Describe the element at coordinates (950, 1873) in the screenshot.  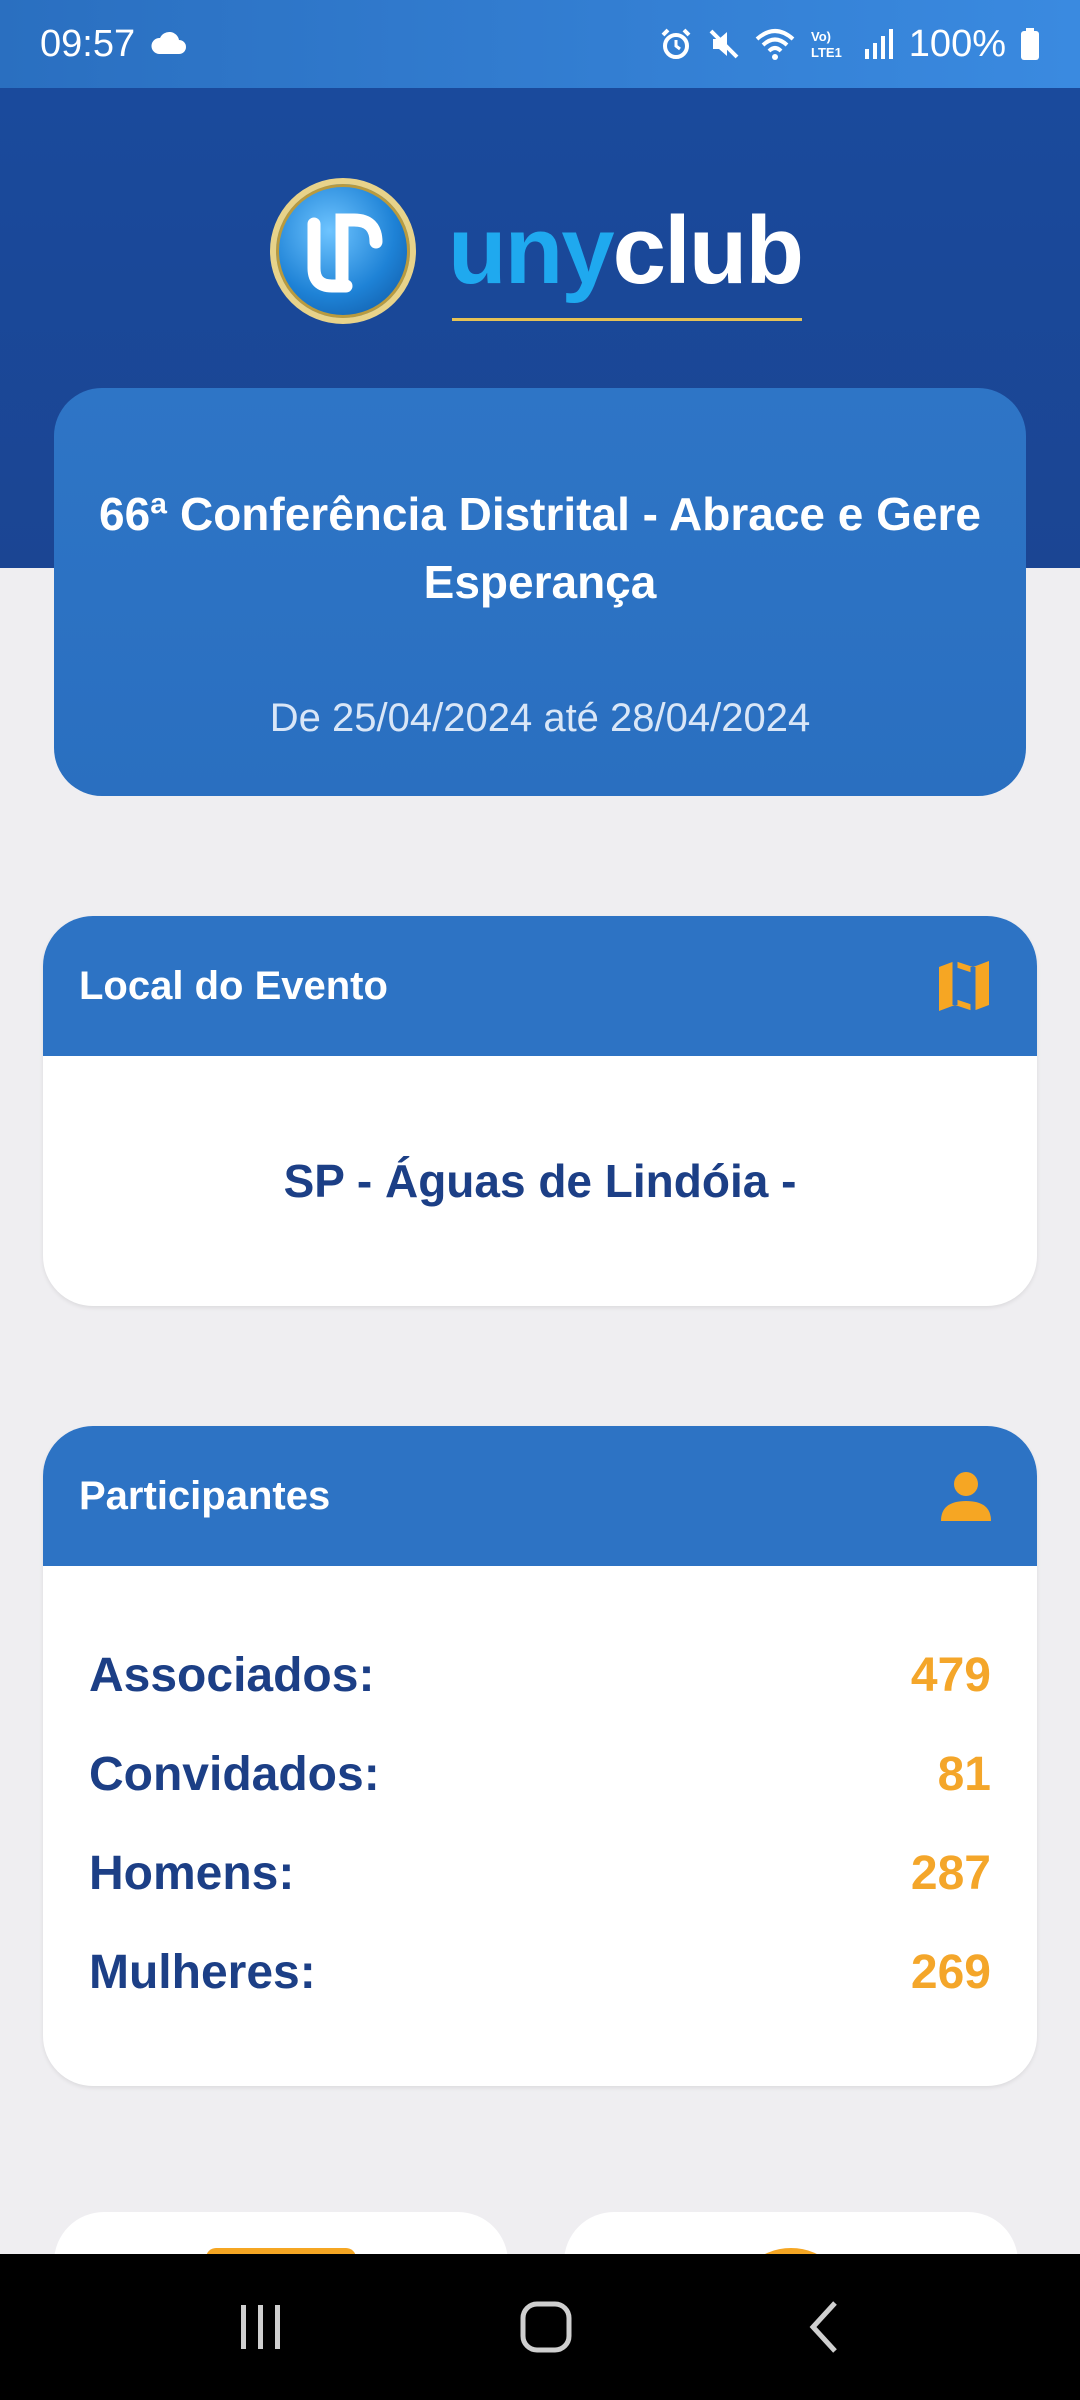
I see `participants-count: 287` at that location.